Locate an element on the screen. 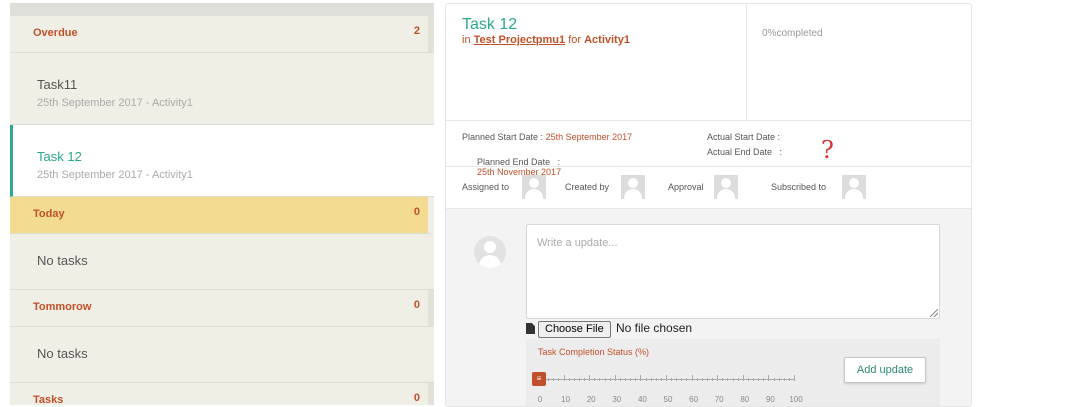  planned-start-label: Planned Start Date : is located at coordinates (503, 137).